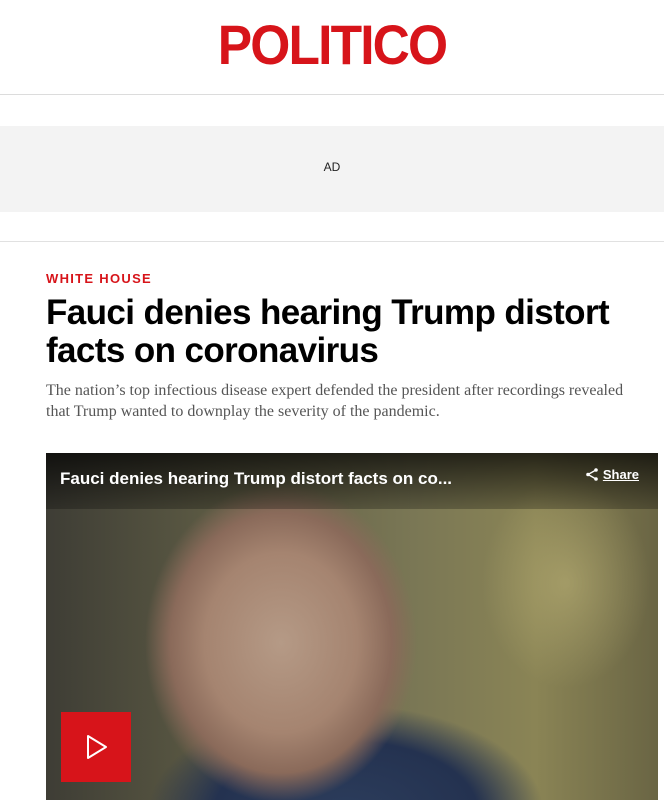  I want to click on share-icon, so click(592, 474).